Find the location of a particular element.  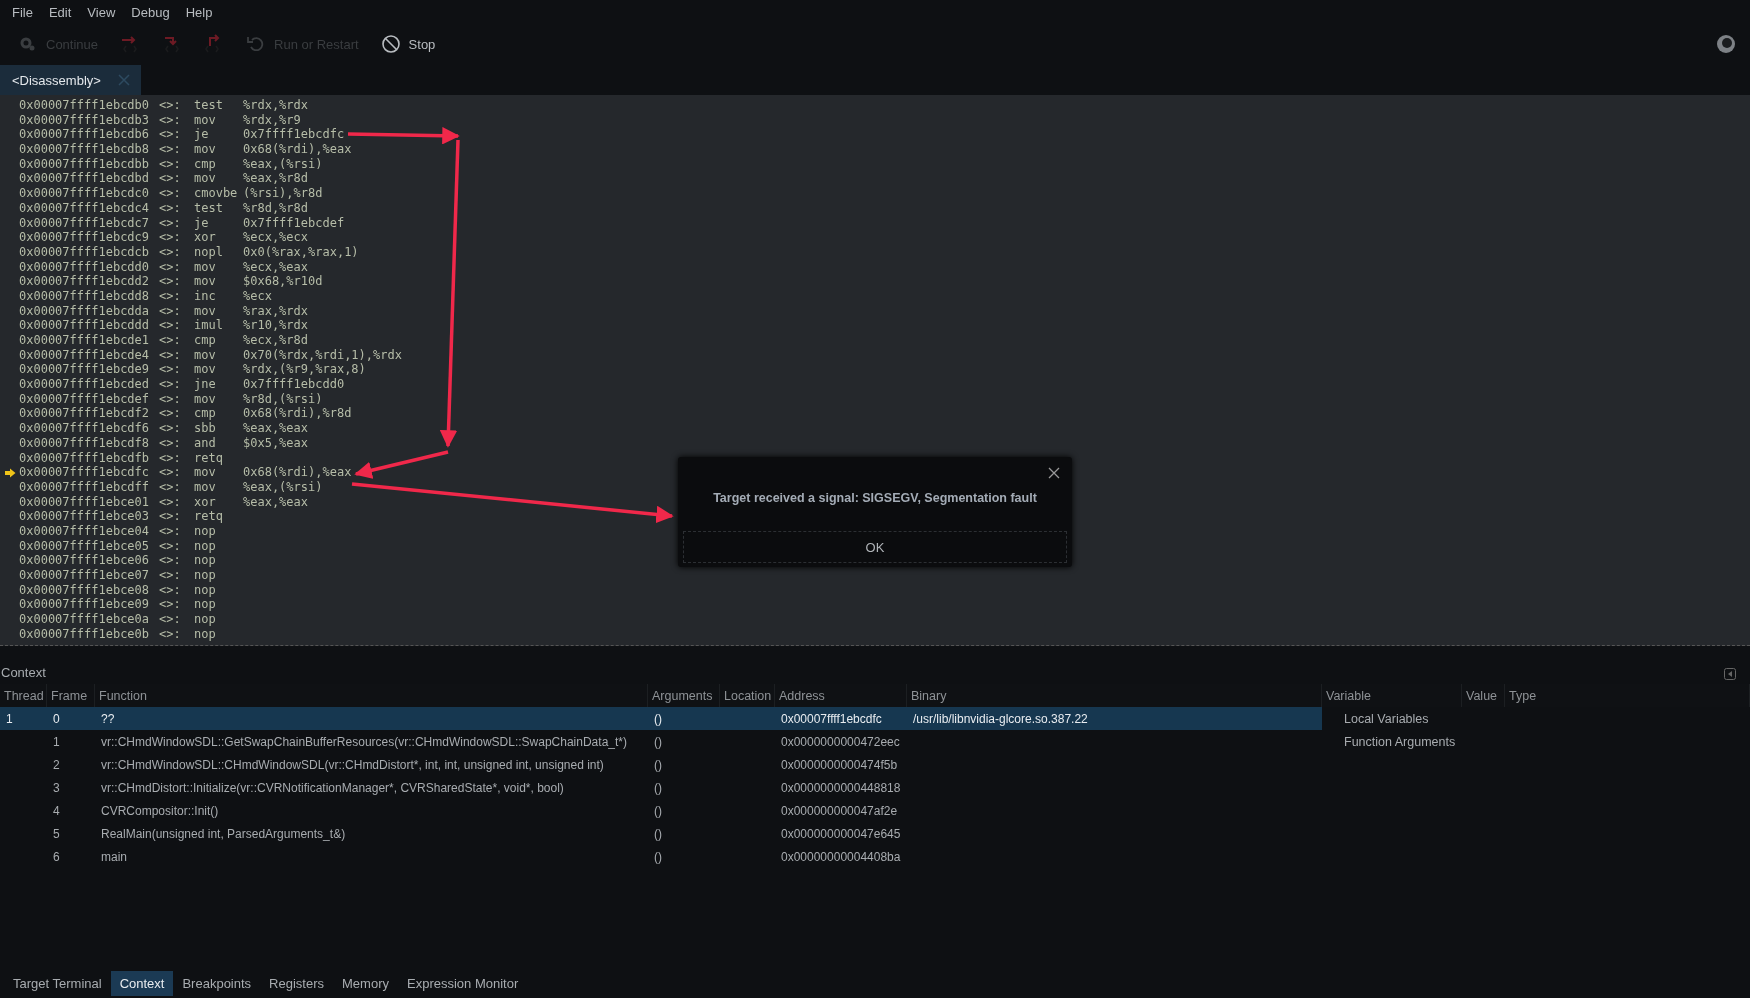

editor-tab: <Disassembly> is located at coordinates (70, 80).